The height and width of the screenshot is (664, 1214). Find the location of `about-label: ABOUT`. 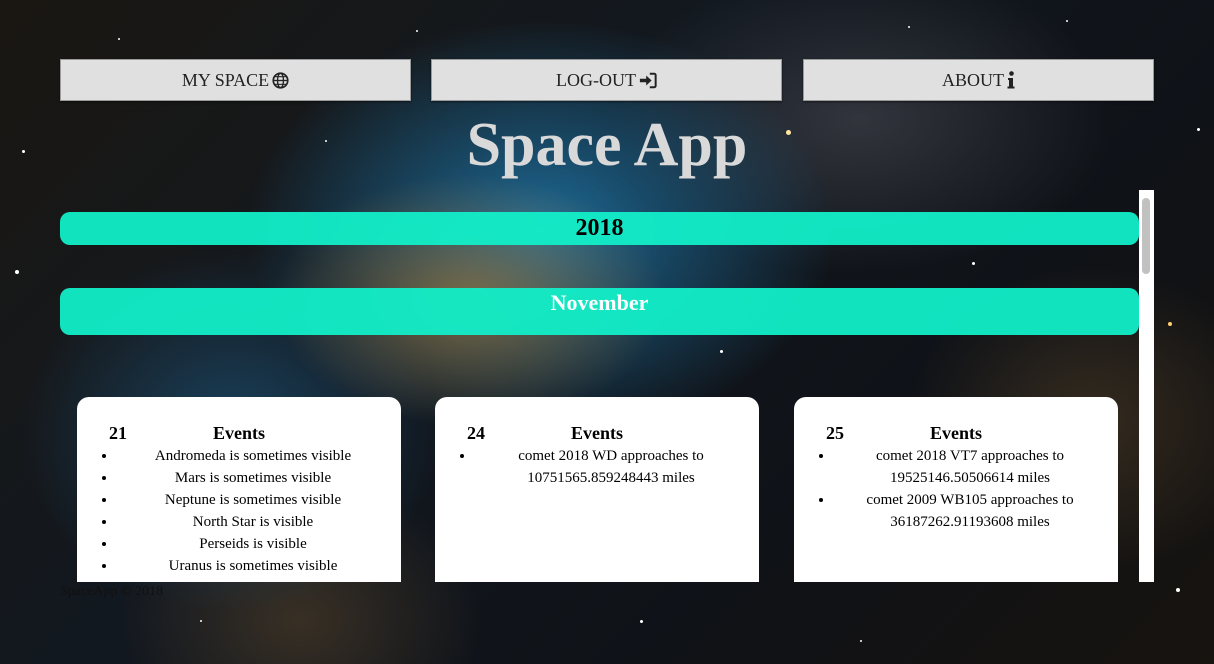

about-label: ABOUT is located at coordinates (973, 79).